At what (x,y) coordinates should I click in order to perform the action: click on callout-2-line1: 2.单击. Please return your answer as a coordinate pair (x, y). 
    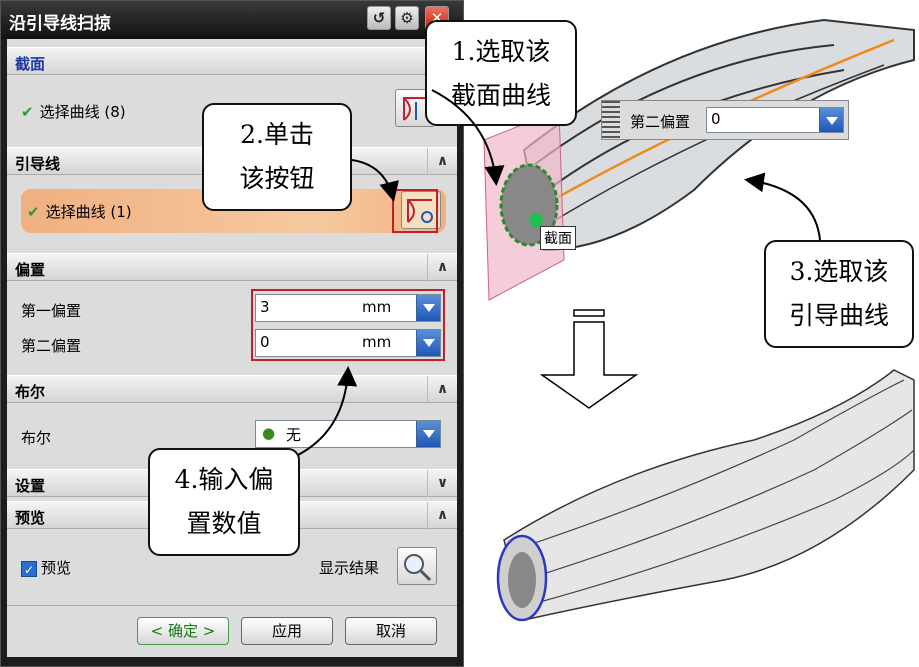
    Looking at the image, I should click on (277, 134).